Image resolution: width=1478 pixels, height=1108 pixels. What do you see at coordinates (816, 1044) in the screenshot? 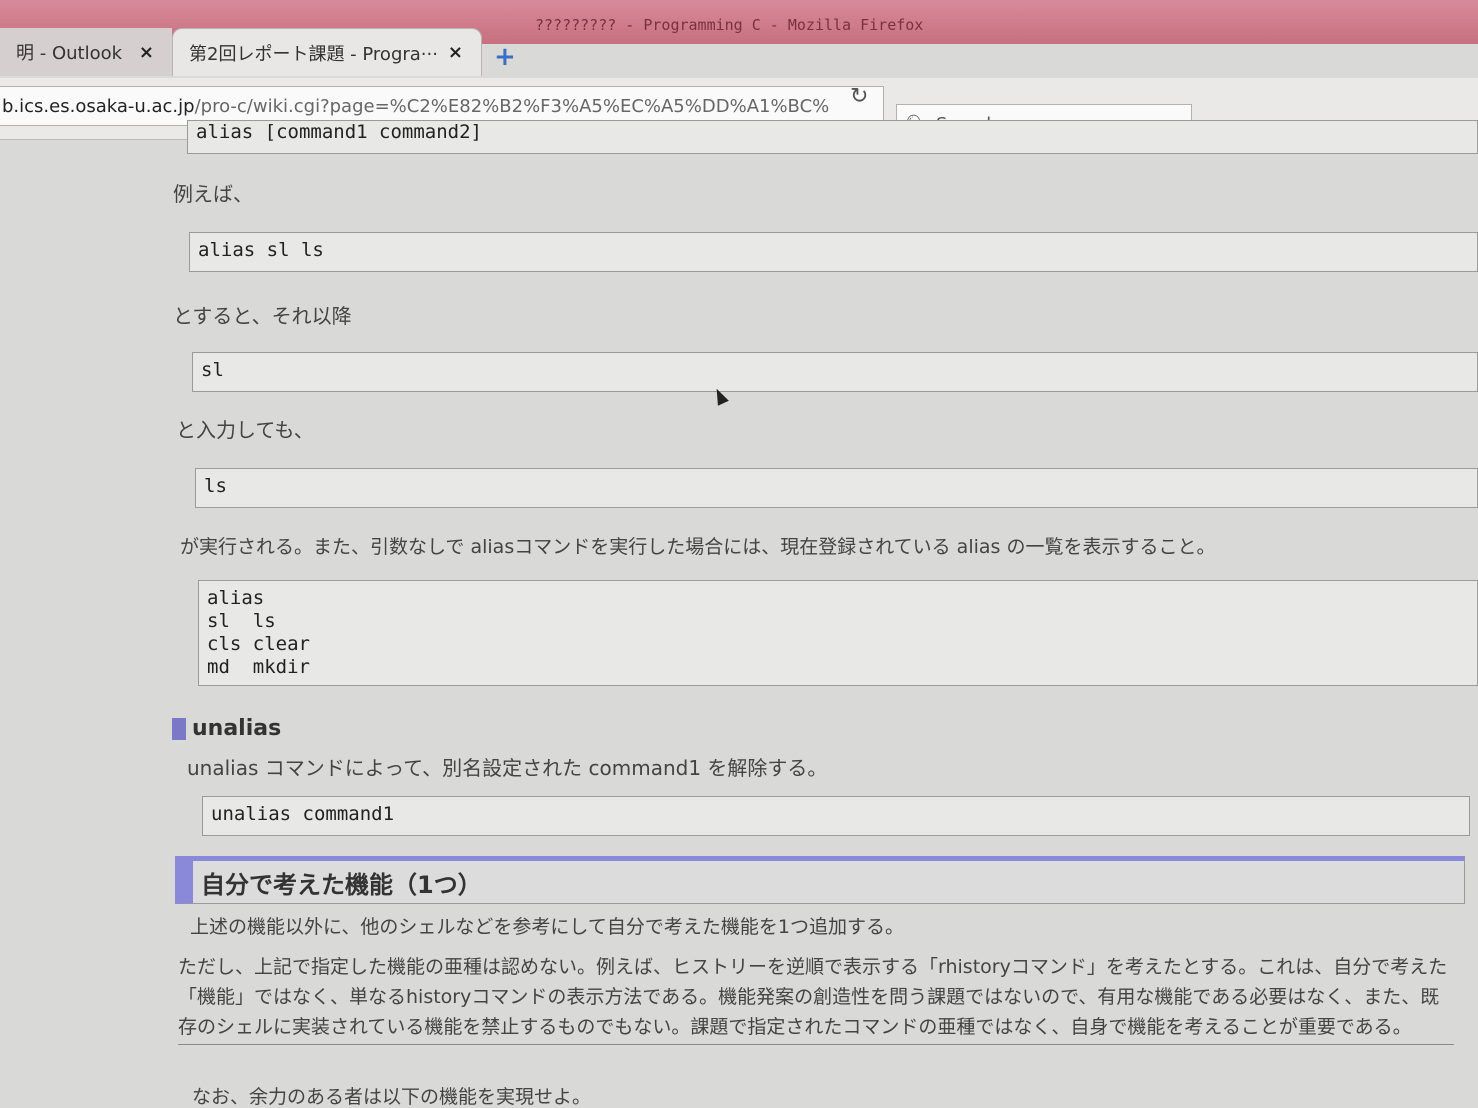
I see `horizontal-divider` at bounding box center [816, 1044].